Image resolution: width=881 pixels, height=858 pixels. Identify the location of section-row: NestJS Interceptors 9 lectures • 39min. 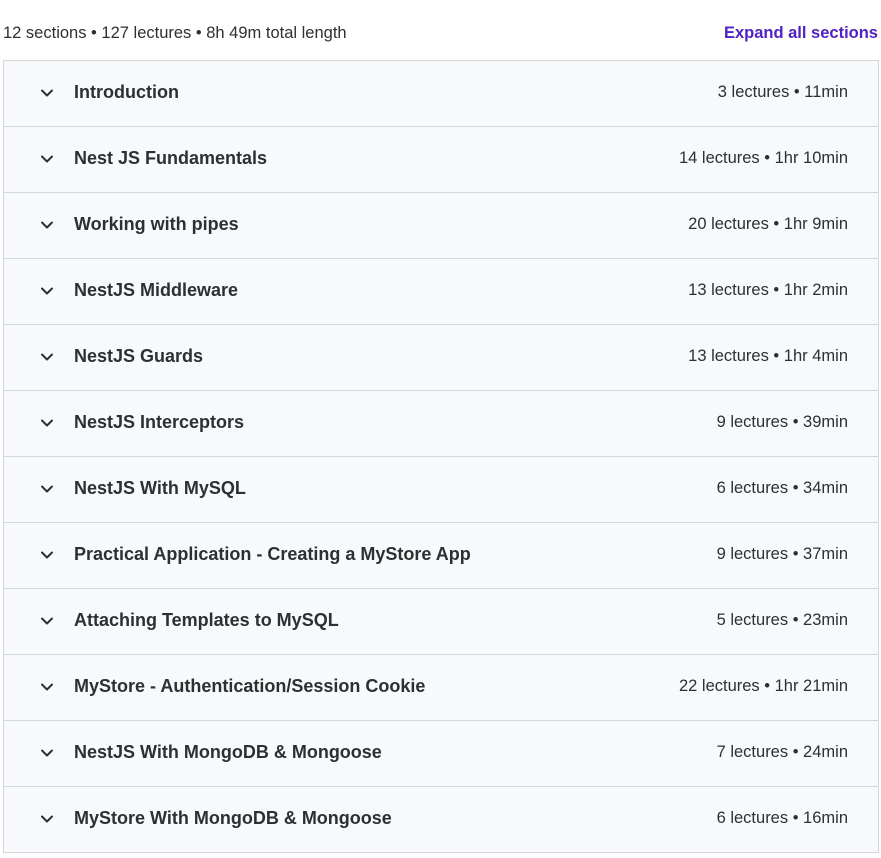
(441, 424).